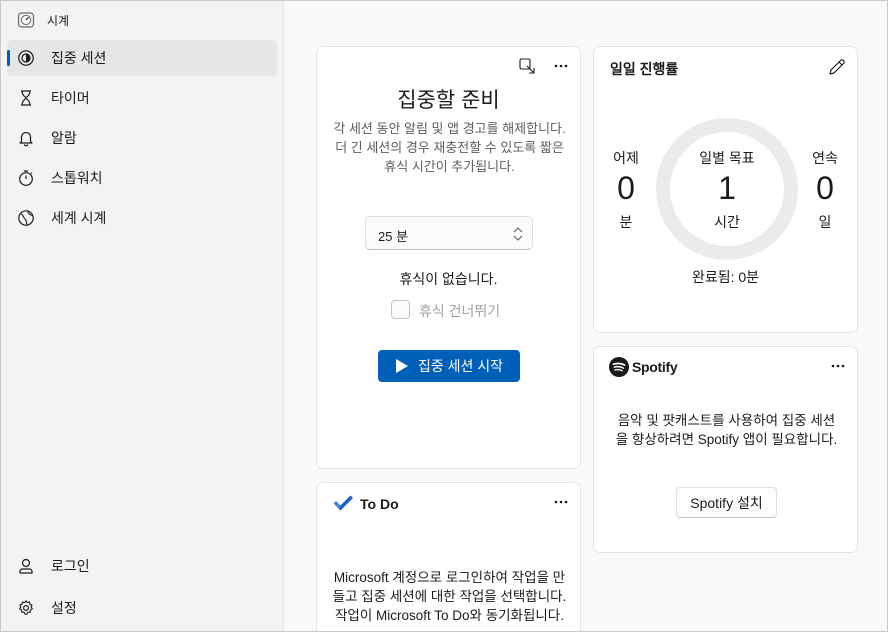 The image size is (888, 632). I want to click on sidebar-item-alarm: 알람, so click(142, 138).